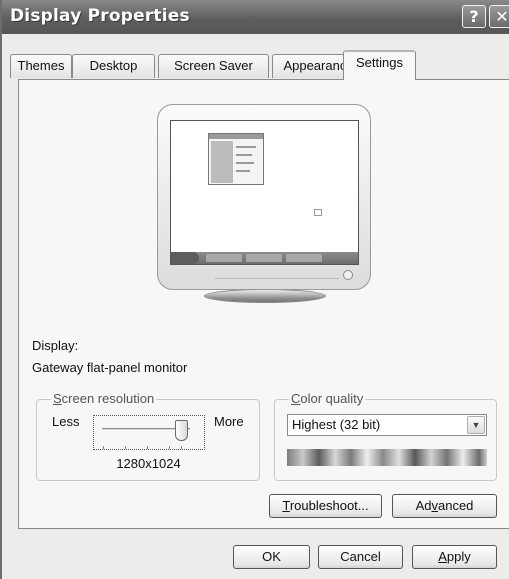  Describe the element at coordinates (379, 62) in the screenshot. I see `tab-label: Settings` at that location.